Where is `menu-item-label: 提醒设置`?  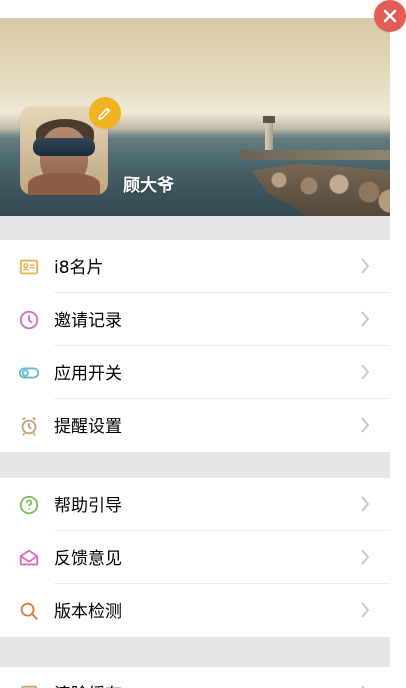 menu-item-label: 提醒设置 is located at coordinates (88, 427).